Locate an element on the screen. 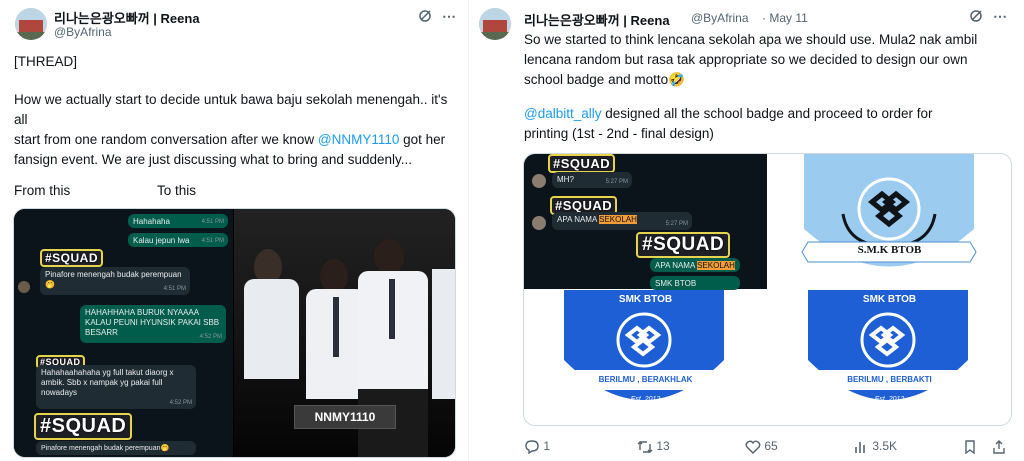  badge-design-1: S.M.K BTOB ESTD 2012 is located at coordinates (889, 221).